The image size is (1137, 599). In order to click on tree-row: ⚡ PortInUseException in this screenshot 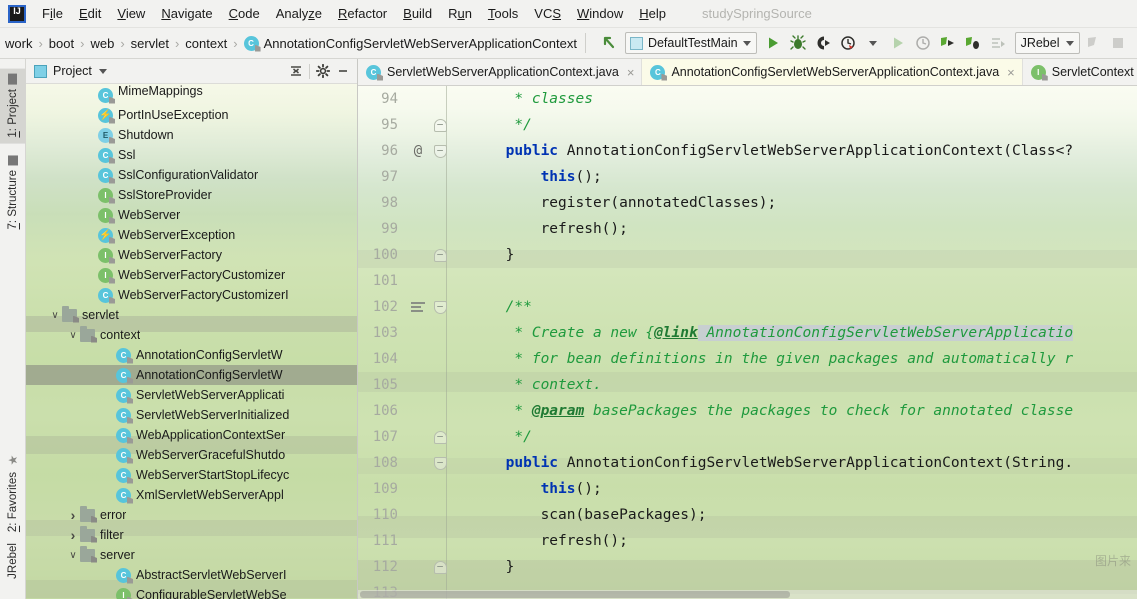, I will do `click(191, 115)`.